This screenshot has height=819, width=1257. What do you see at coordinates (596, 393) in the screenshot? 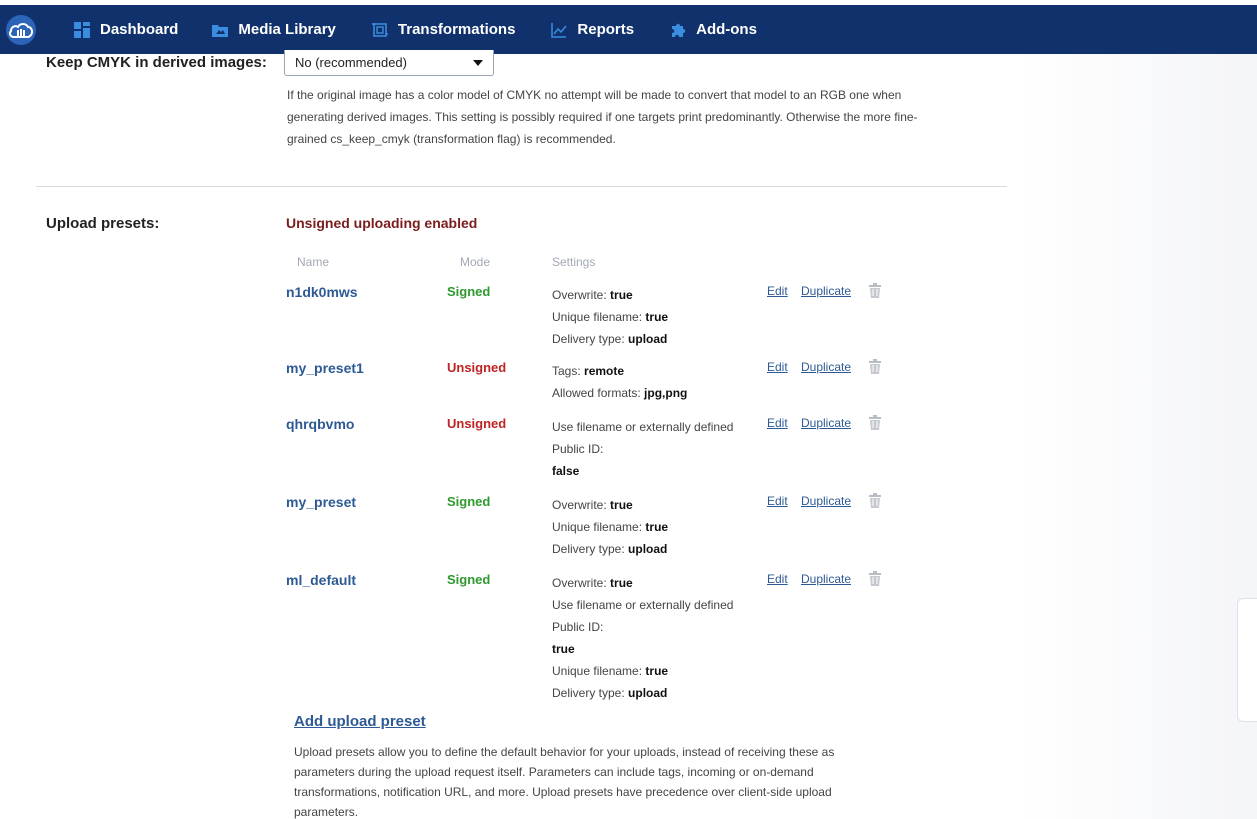
I see `setting-key: Allowed formats:` at bounding box center [596, 393].